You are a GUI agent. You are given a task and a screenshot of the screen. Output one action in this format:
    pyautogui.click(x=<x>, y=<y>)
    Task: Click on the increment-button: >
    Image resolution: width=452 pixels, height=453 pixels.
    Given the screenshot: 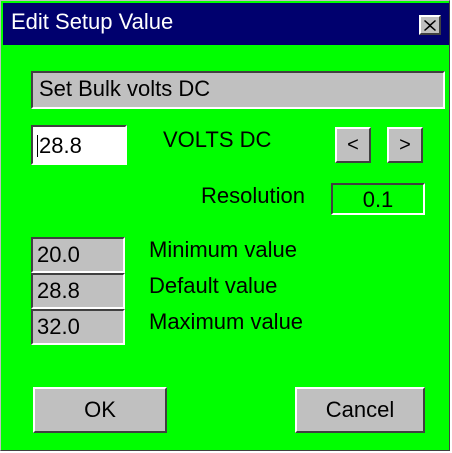 What is the action you would take?
    pyautogui.click(x=405, y=145)
    